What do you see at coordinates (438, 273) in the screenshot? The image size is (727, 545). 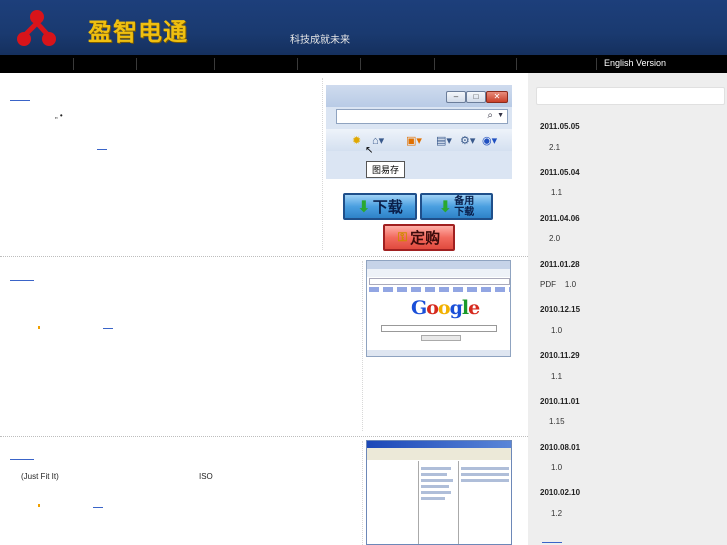 I see `menu-bar` at bounding box center [438, 273].